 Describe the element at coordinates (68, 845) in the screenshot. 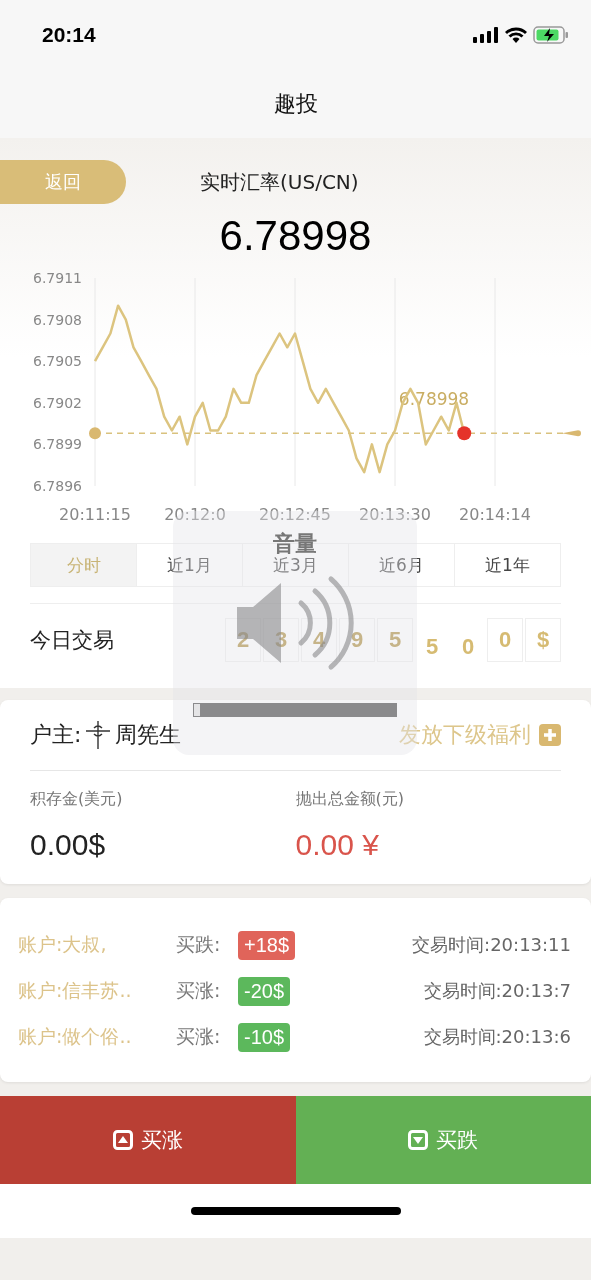

I see `stat-value: 0.00$` at that location.